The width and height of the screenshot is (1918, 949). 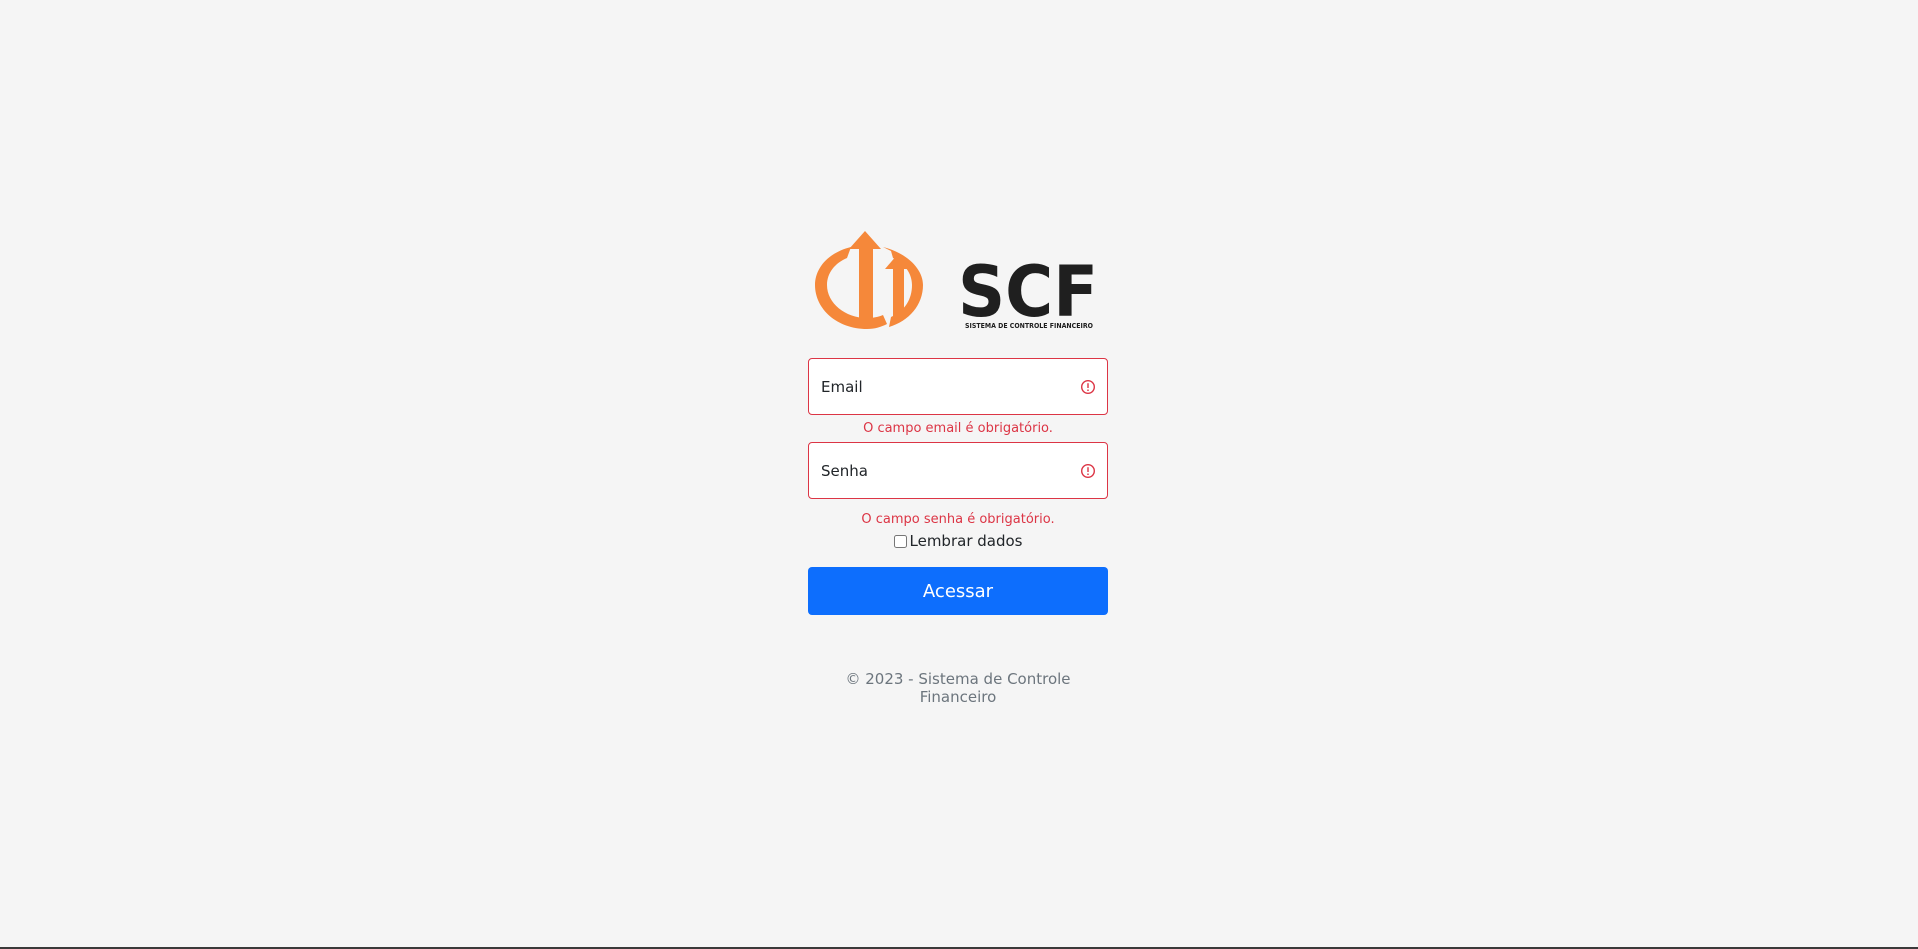 I want to click on password-input, so click(x=935, y=470).